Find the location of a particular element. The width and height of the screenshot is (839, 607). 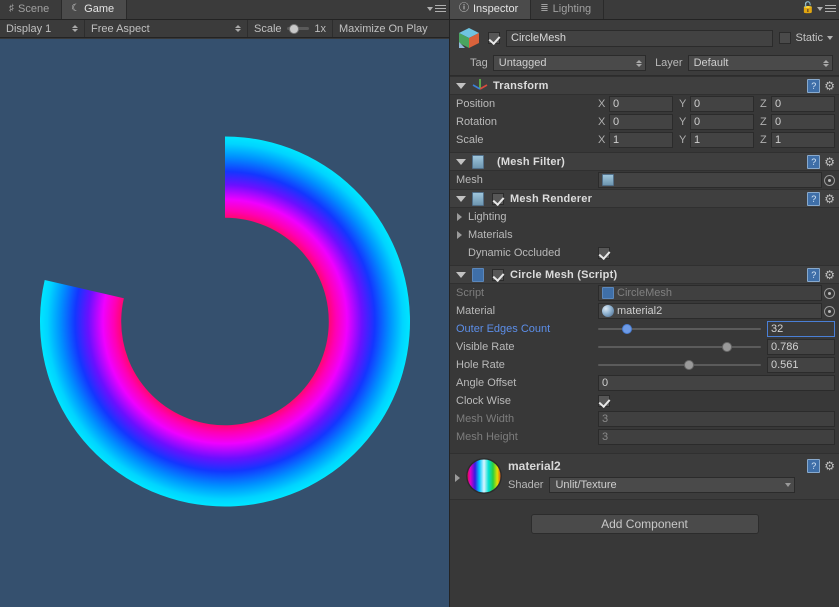

sliders-icon: ≣ is located at coordinates (544, 8).